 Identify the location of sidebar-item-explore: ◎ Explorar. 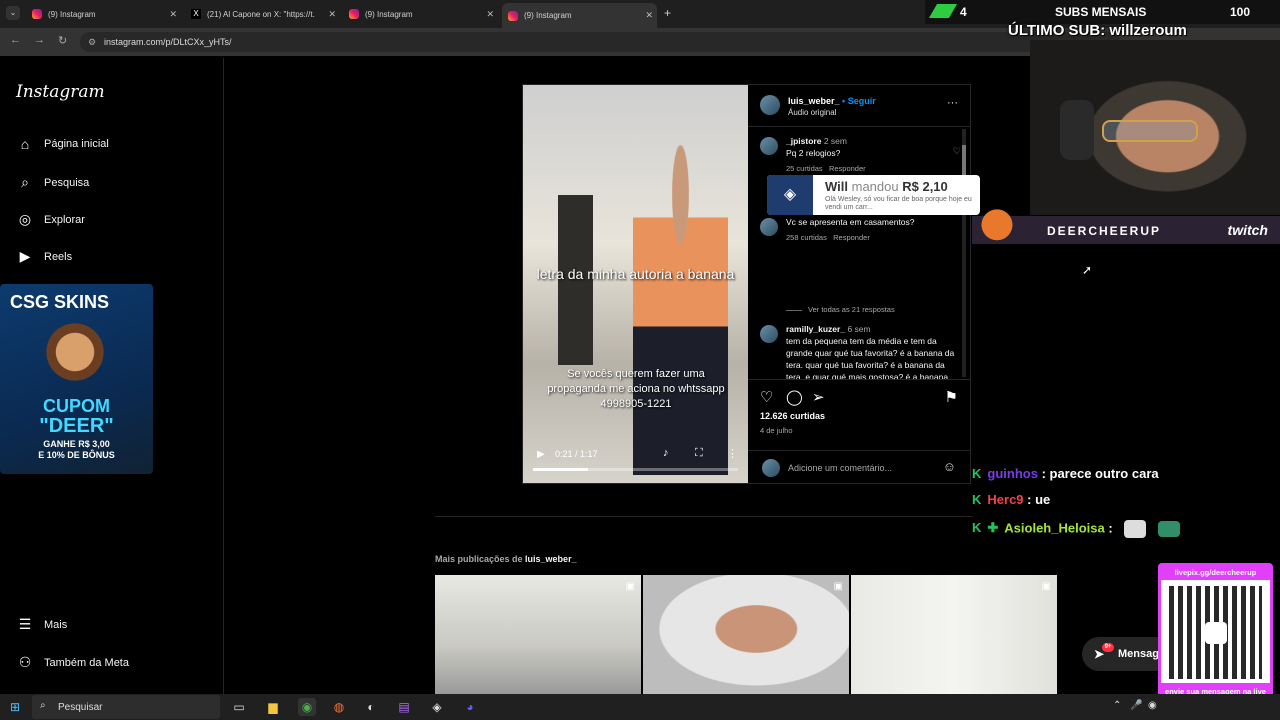
(50, 219).